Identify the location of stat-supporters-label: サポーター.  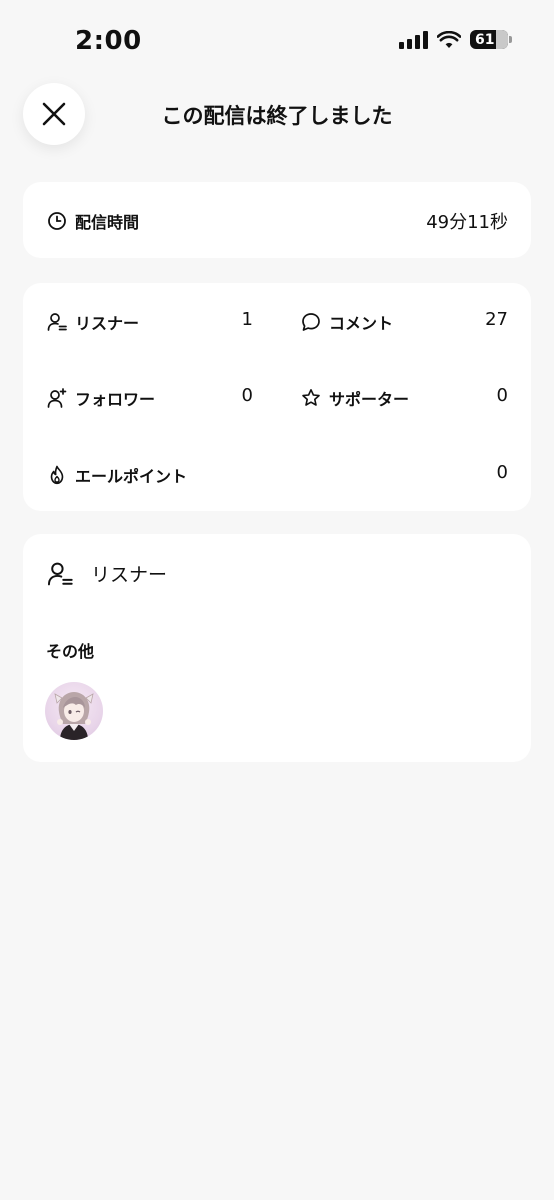
(369, 399).